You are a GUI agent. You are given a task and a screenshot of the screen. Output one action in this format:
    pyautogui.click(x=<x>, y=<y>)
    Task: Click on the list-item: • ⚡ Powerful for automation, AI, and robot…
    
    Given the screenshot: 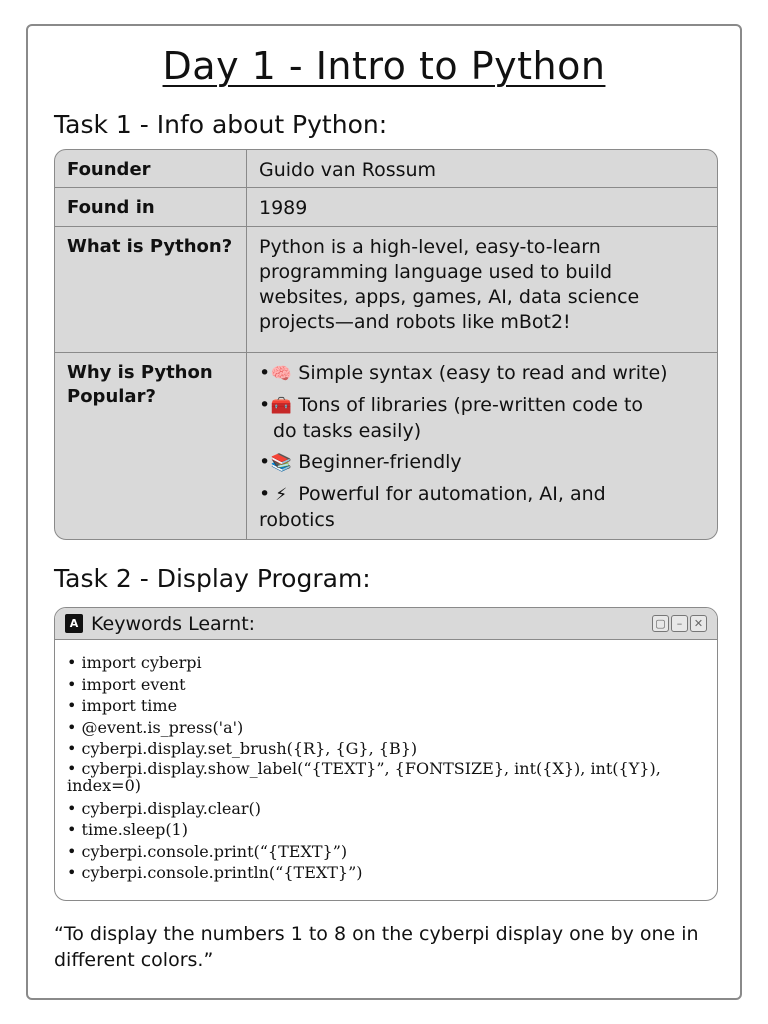 What is the action you would take?
    pyautogui.click(x=483, y=507)
    